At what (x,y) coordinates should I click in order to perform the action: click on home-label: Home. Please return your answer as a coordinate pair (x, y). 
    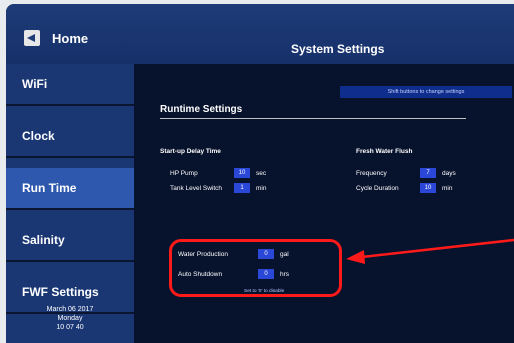
    Looking at the image, I should click on (70, 38).